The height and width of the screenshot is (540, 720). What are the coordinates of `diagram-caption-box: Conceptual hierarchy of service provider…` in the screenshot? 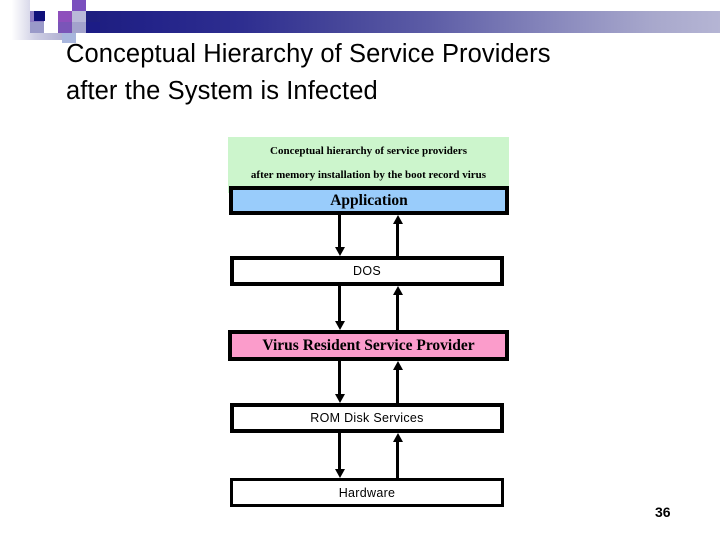 It's located at (368, 165).